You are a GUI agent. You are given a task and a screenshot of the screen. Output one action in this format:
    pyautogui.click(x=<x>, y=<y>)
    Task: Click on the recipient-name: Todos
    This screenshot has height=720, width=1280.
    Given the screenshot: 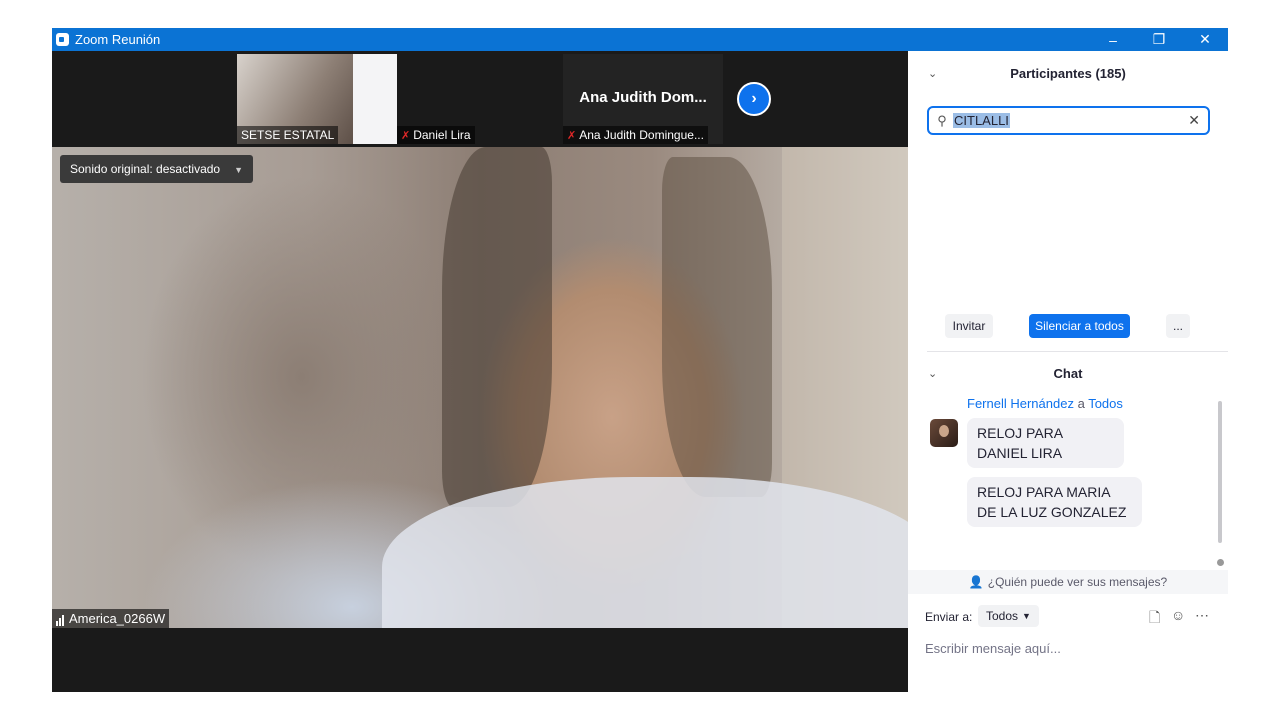 What is the action you would take?
    pyautogui.click(x=1105, y=403)
    